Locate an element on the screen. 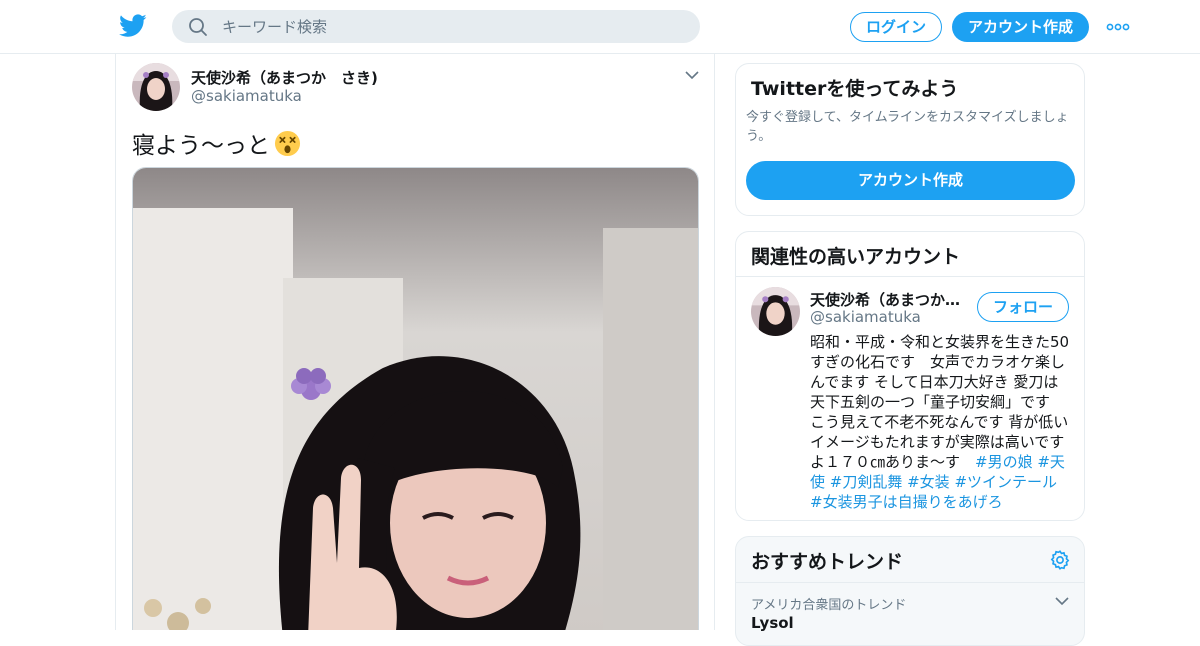 The width and height of the screenshot is (1200, 646). tweet-text: 寝よう～っと is located at coordinates (216, 143).